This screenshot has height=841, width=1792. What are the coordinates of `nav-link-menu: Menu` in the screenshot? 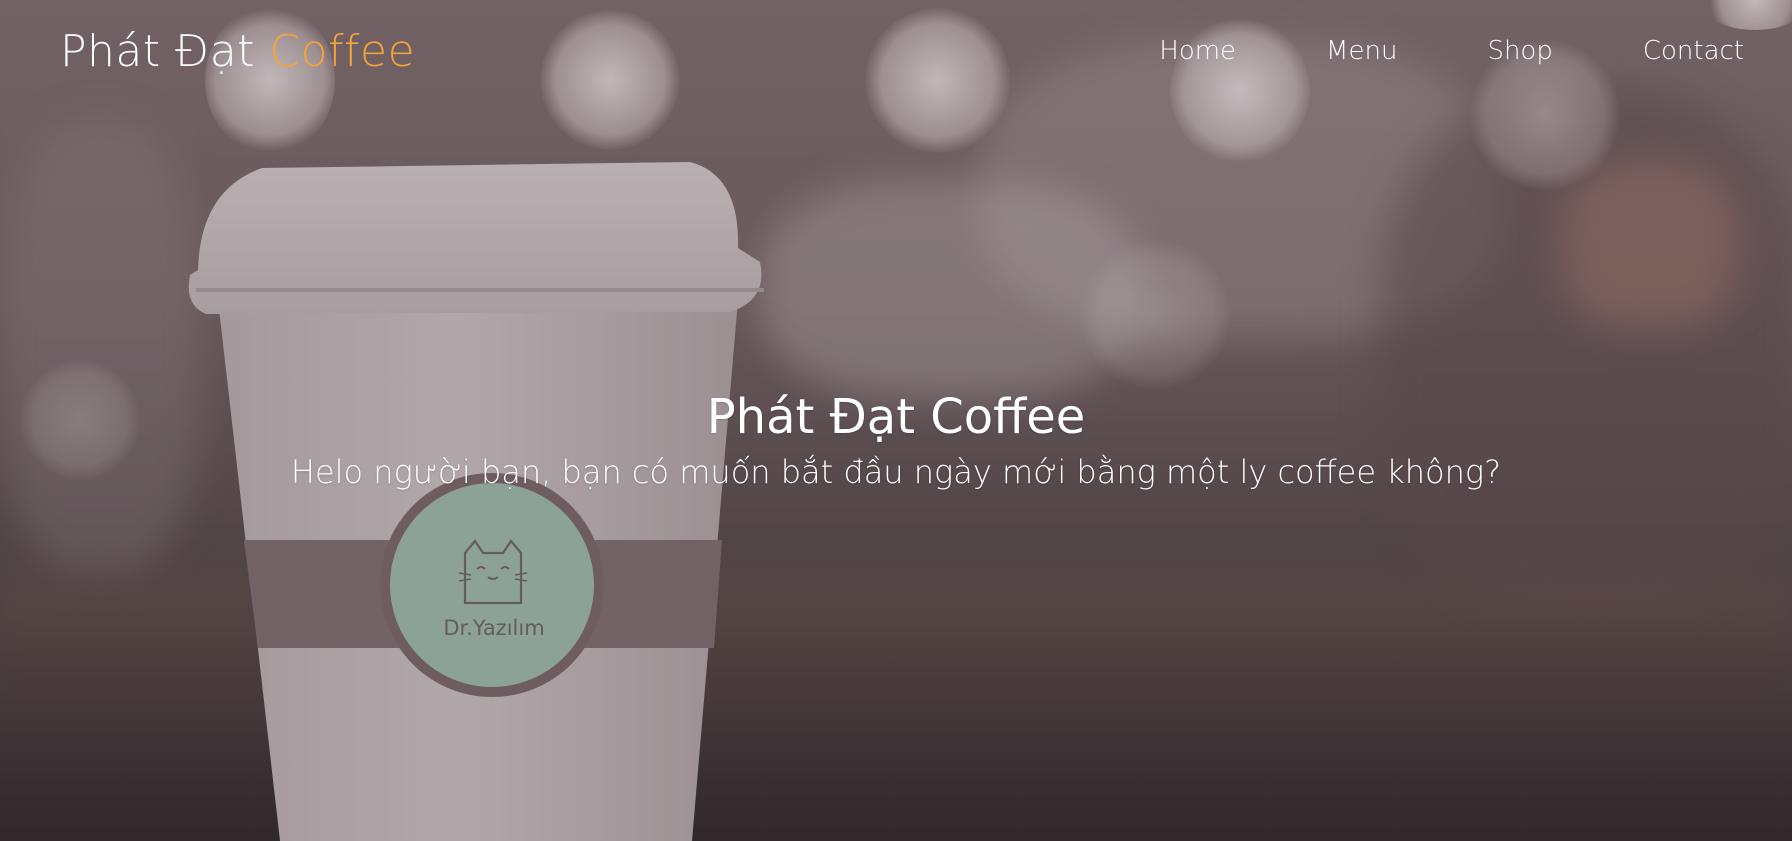 It's located at (1361, 51).